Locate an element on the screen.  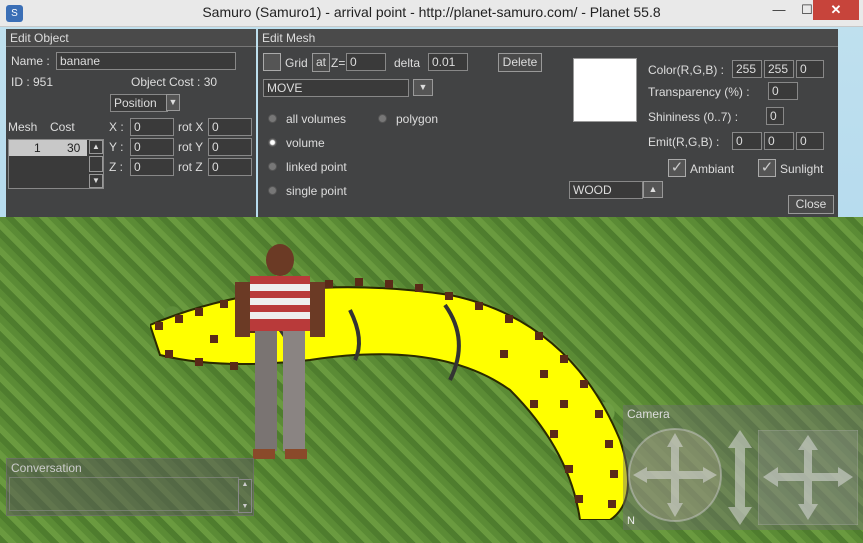
scrollbar-thumb is located at coordinates (96, 164).